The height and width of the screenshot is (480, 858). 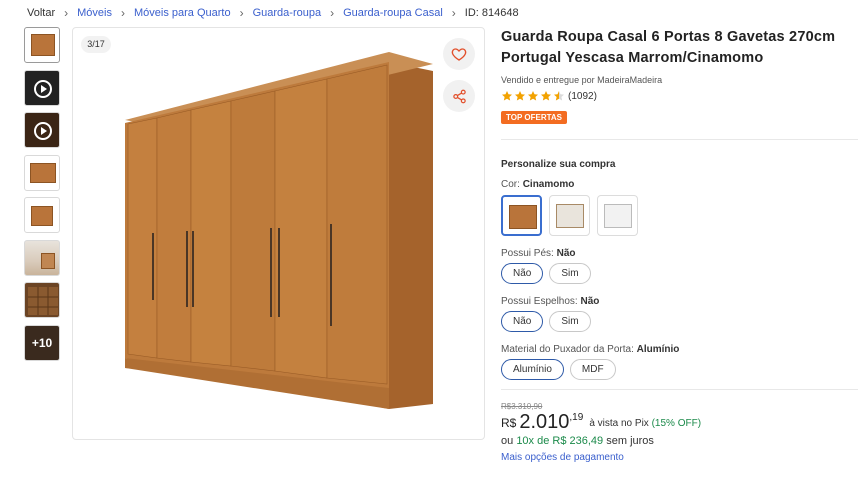 I want to click on price-currency: R$, so click(x=509, y=423).